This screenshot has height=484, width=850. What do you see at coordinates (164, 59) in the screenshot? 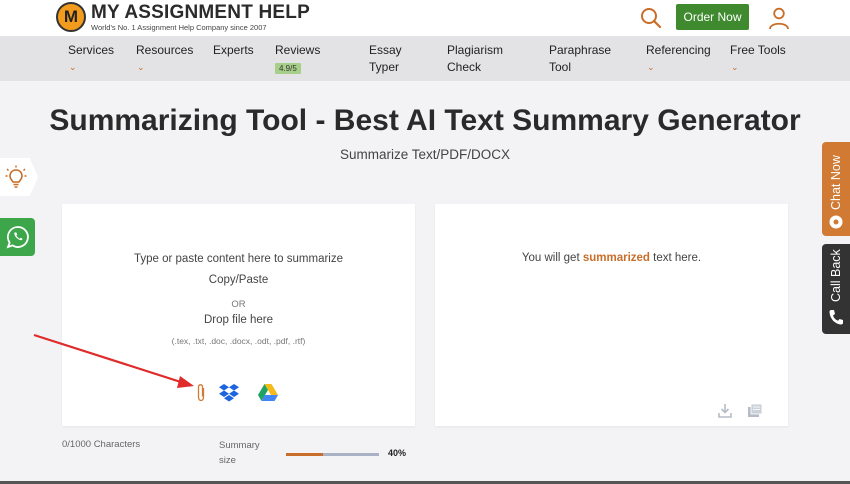
I see `nav-resources: Resources ⌄` at bounding box center [164, 59].